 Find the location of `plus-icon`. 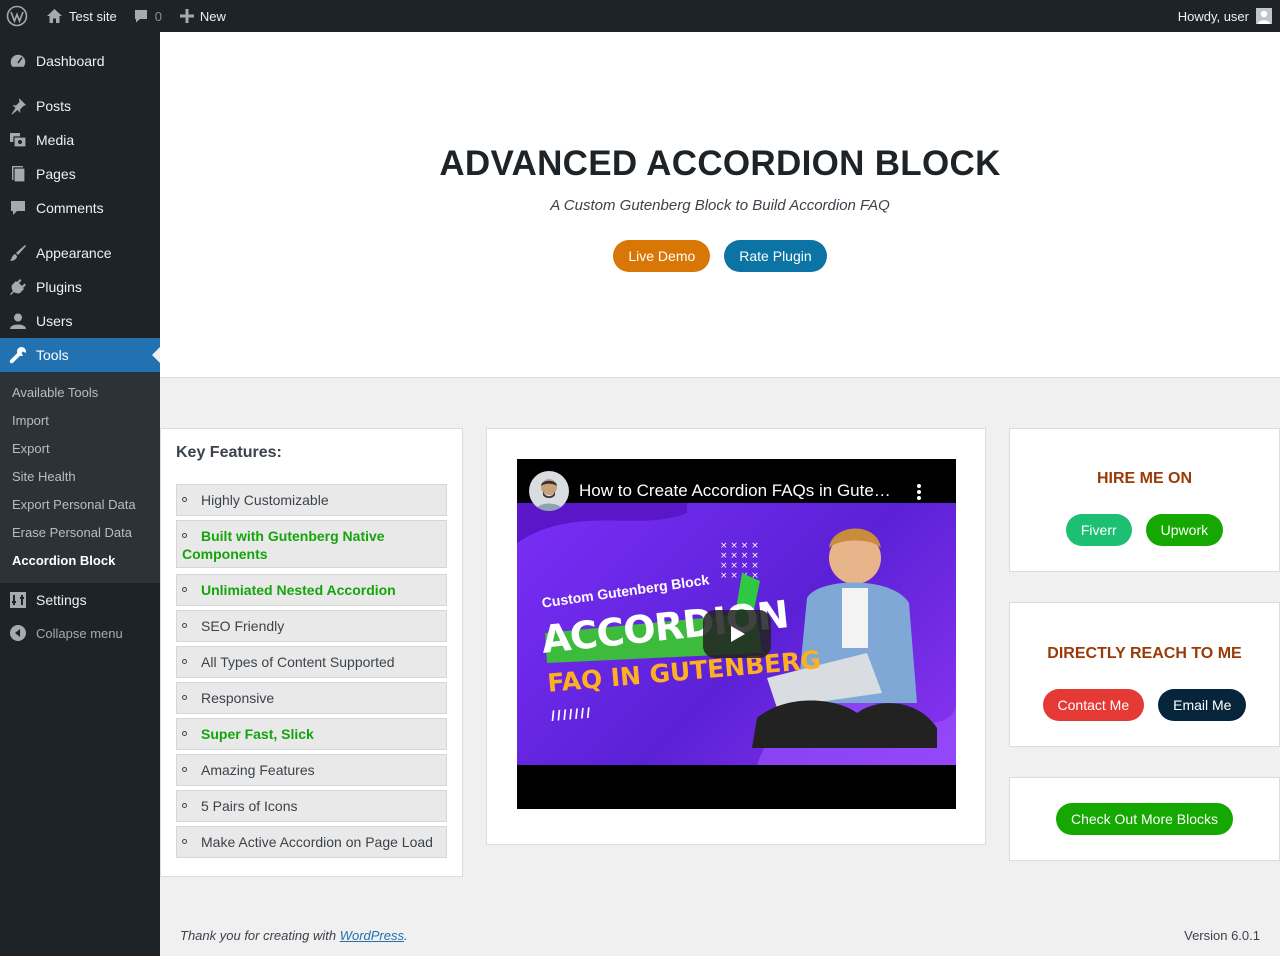

plus-icon is located at coordinates (186, 16).